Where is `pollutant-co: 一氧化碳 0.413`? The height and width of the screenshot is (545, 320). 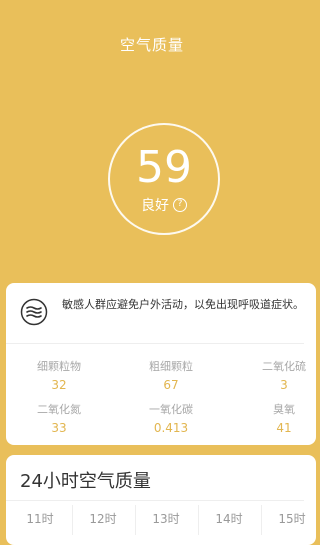
pollutant-co: 一氧化碳 0.413 is located at coordinates (171, 419).